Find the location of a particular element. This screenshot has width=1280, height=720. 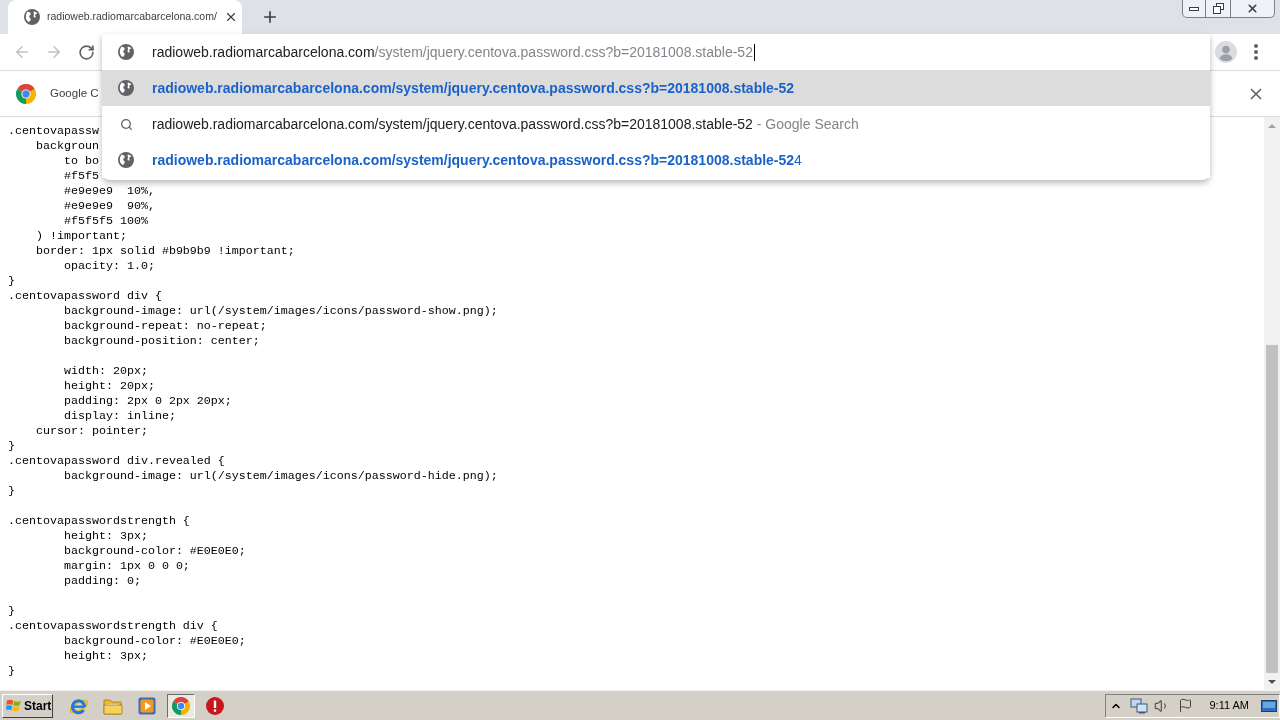

network-icon is located at coordinates (1139, 705).